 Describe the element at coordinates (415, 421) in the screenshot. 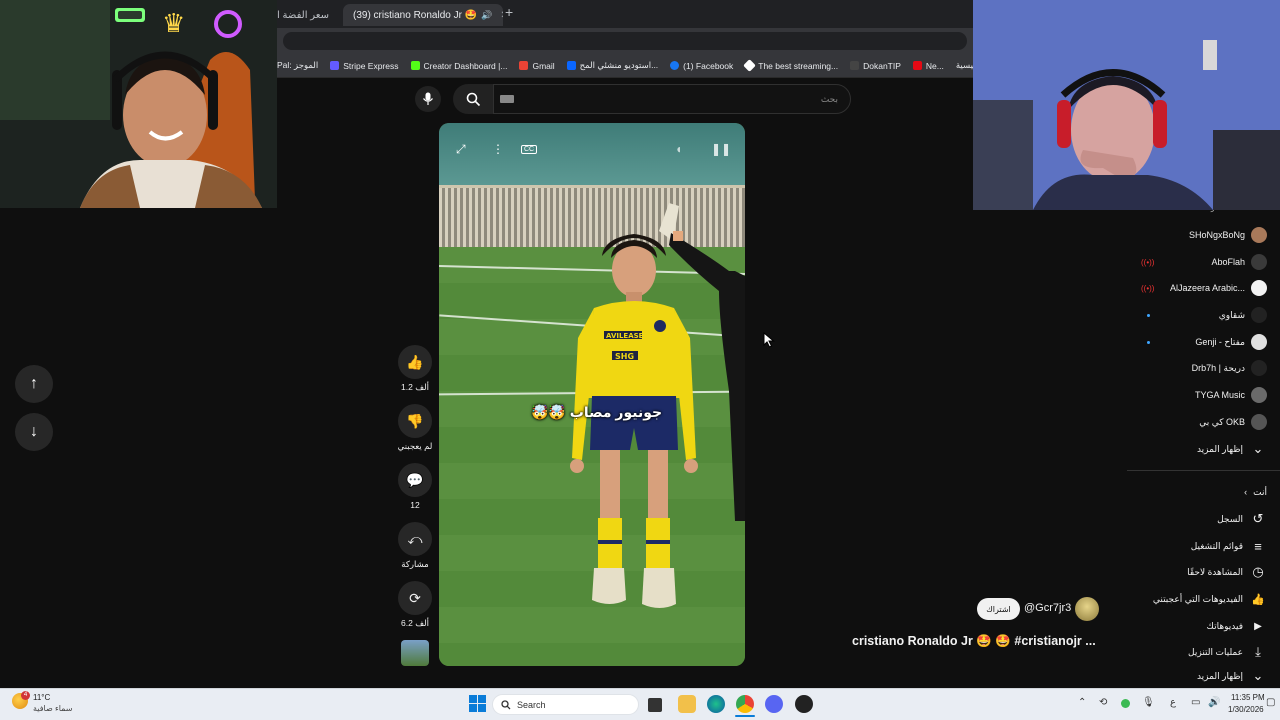

I see `dislike-button: 👎` at that location.